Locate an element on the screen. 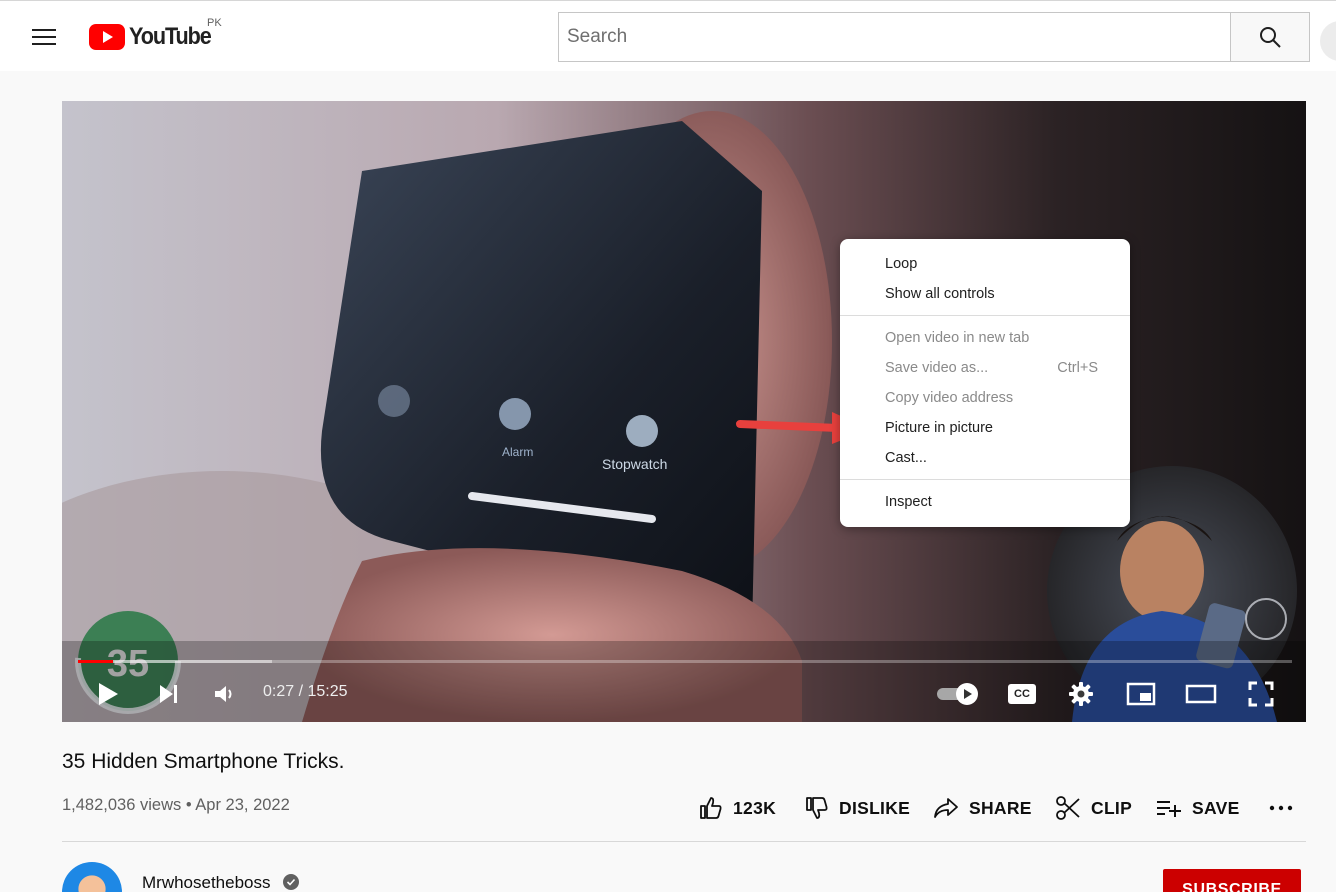  logo-wordmark: YouTube is located at coordinates (170, 36).